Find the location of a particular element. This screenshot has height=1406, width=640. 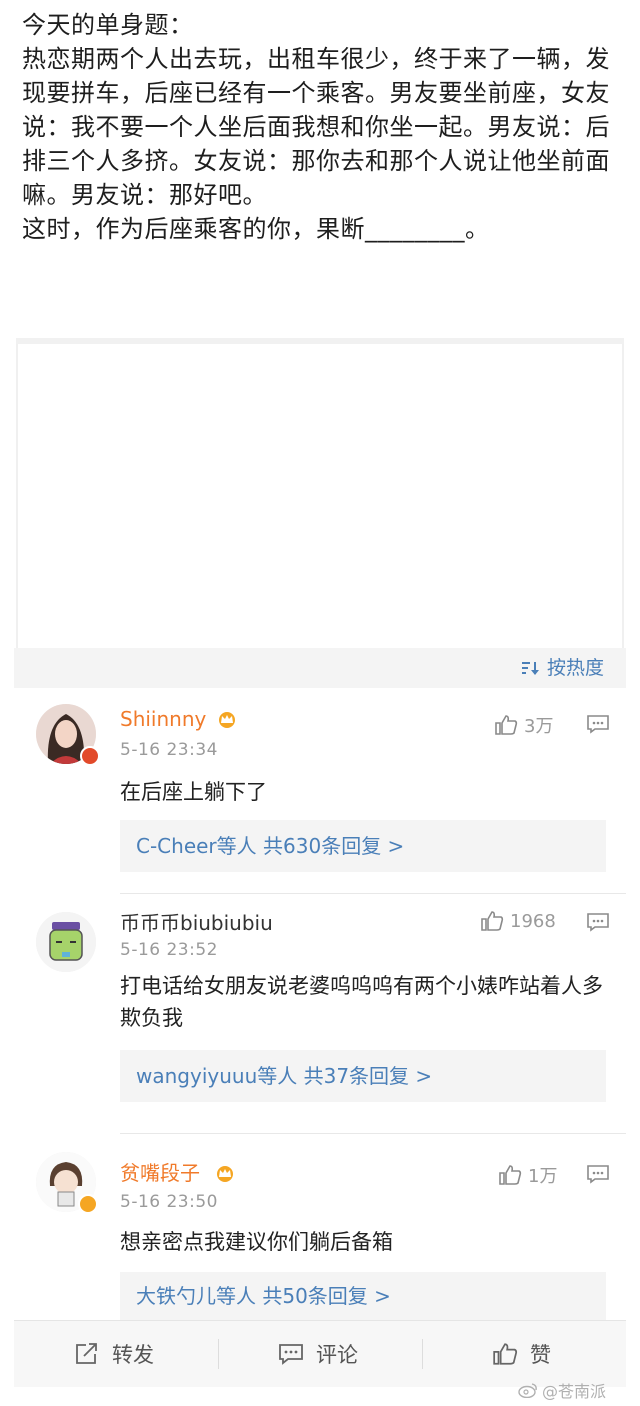

like-count: 1万 is located at coordinates (543, 1176).